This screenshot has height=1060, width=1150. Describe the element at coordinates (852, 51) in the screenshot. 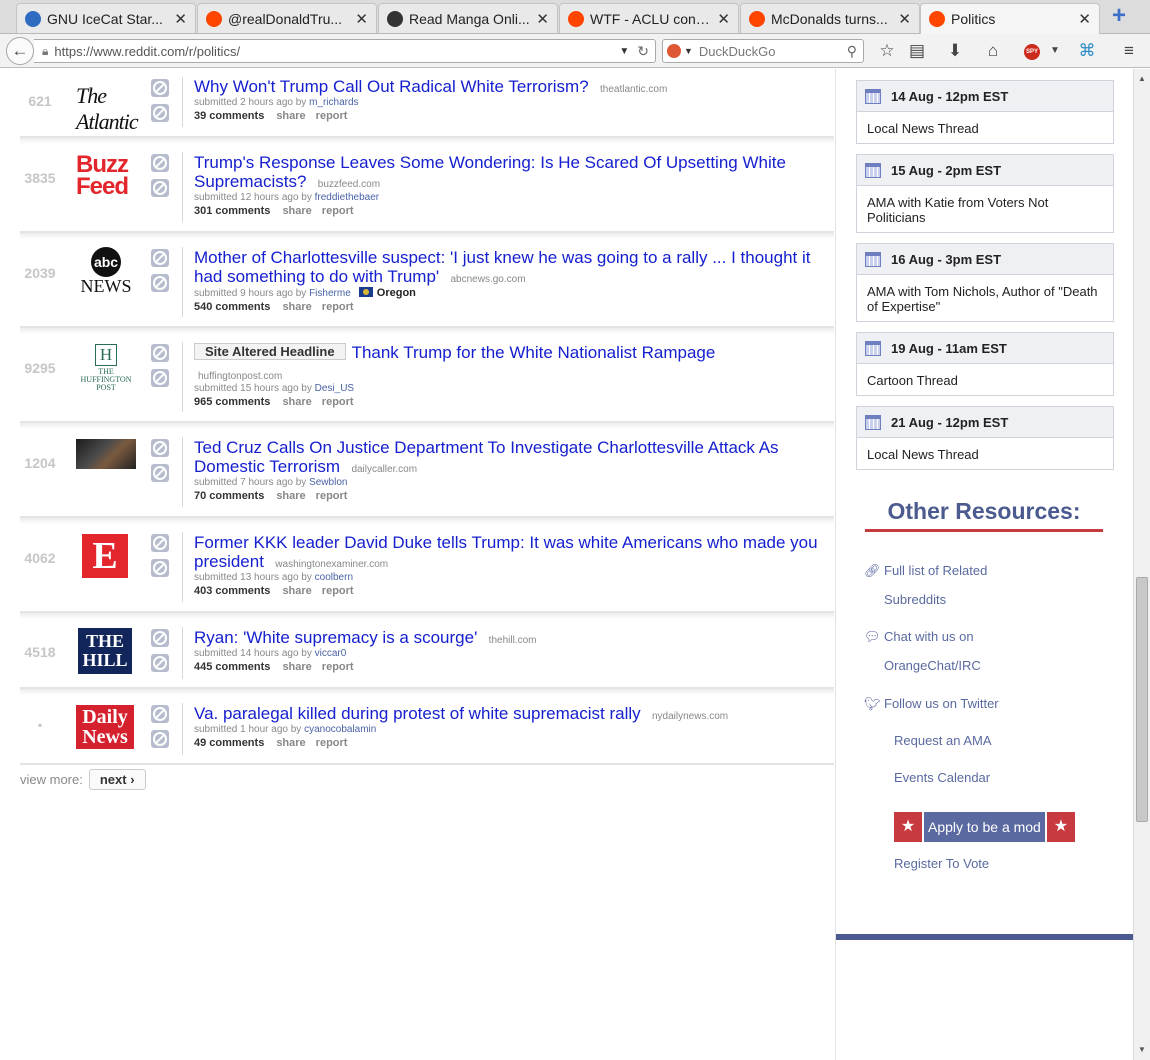

I see `search-icon: ⚲` at that location.